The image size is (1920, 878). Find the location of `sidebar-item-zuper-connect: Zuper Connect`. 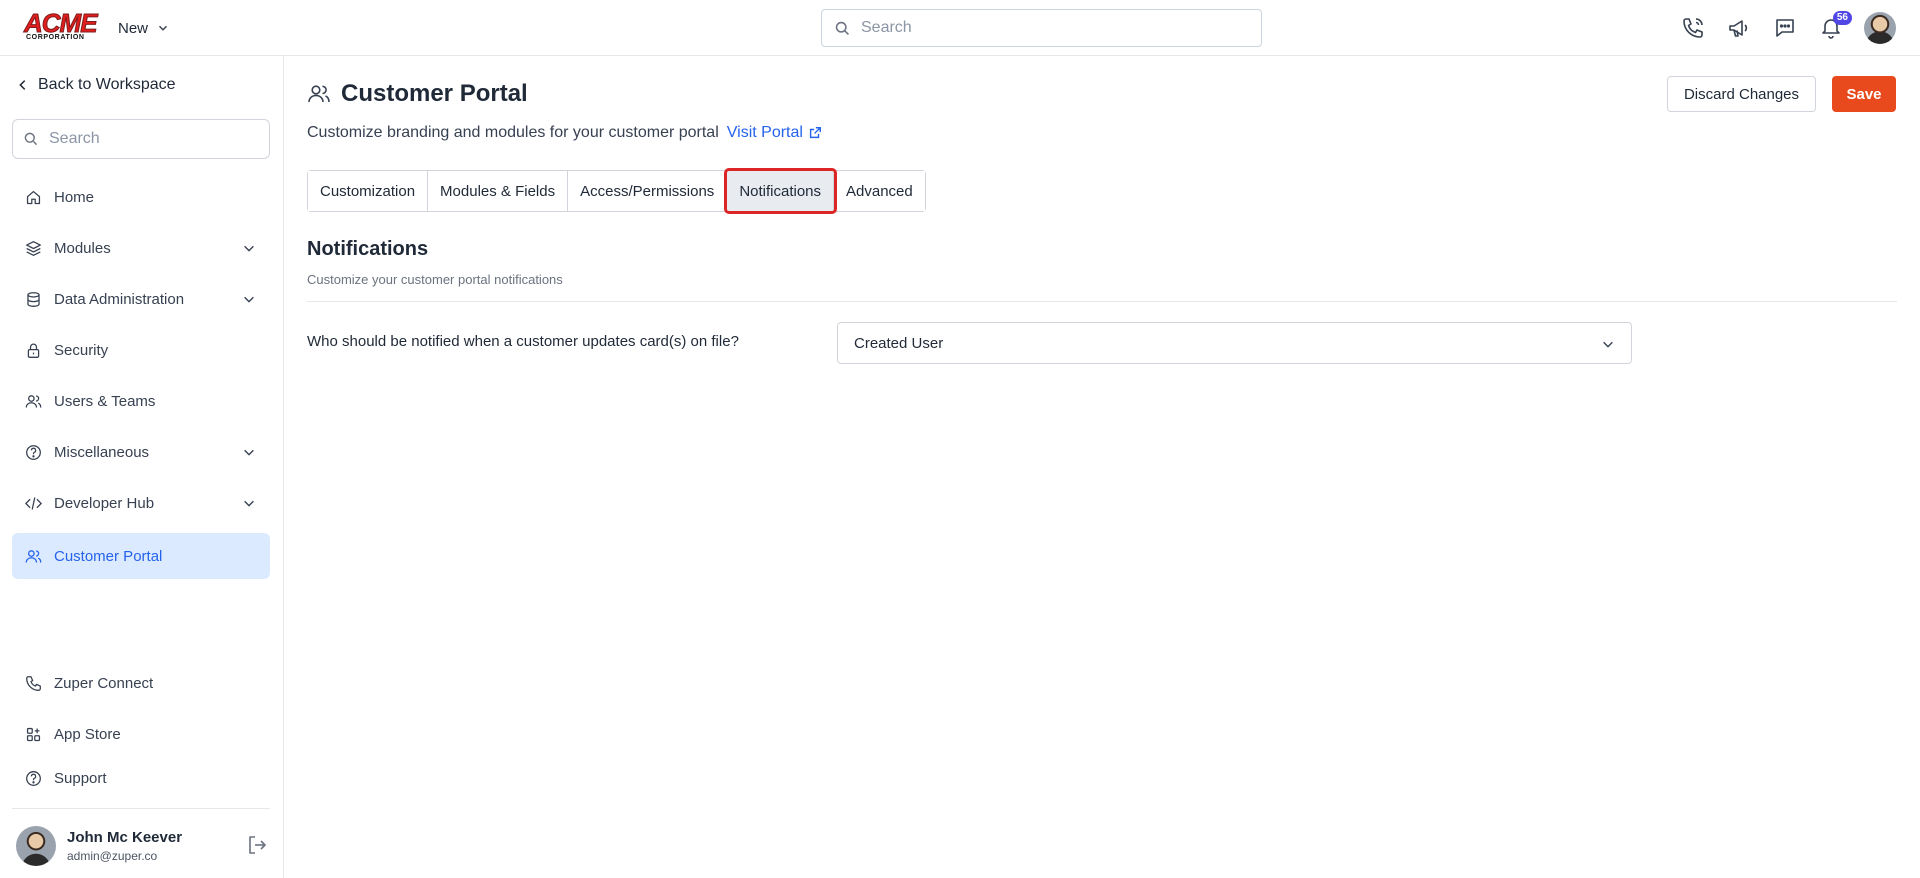

sidebar-item-zuper-connect: Zuper Connect is located at coordinates (141, 683).